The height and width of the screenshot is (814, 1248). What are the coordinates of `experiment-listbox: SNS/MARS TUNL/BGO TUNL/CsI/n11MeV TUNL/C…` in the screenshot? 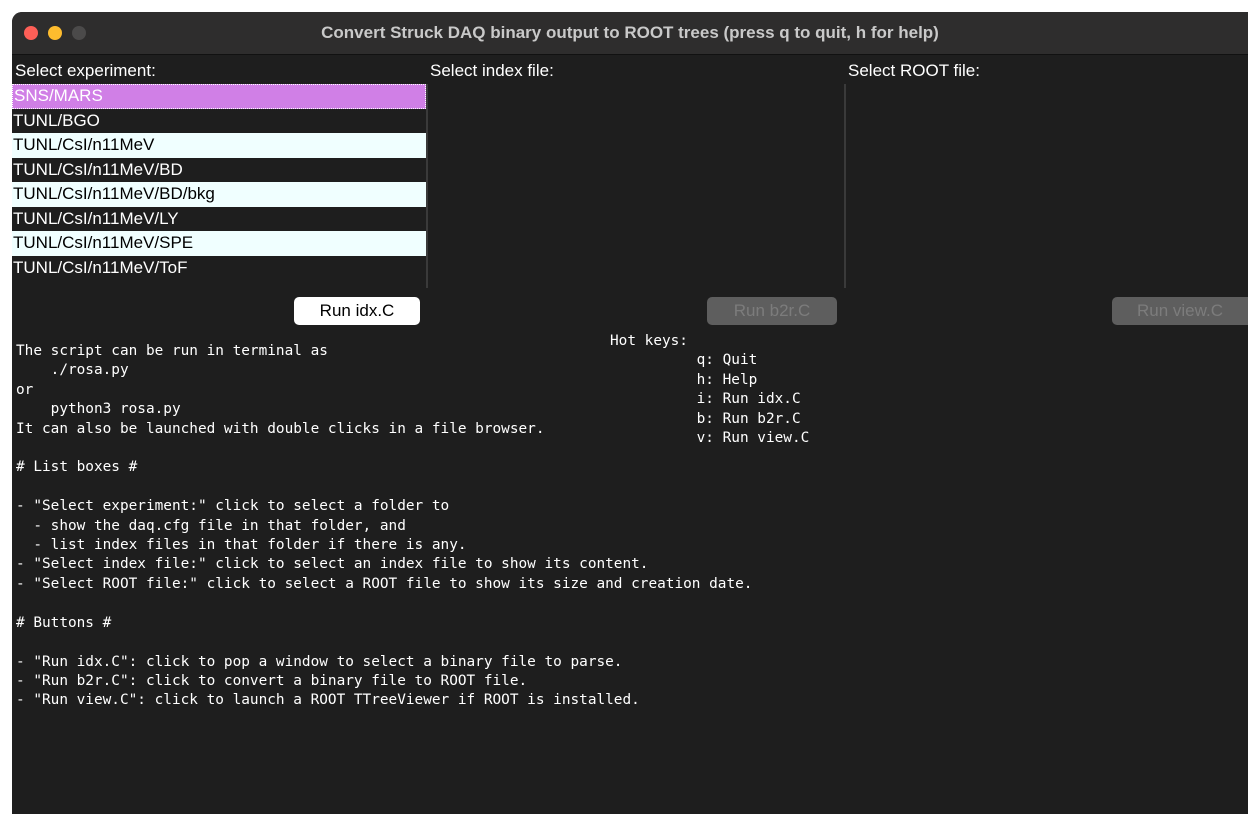 It's located at (220, 186).